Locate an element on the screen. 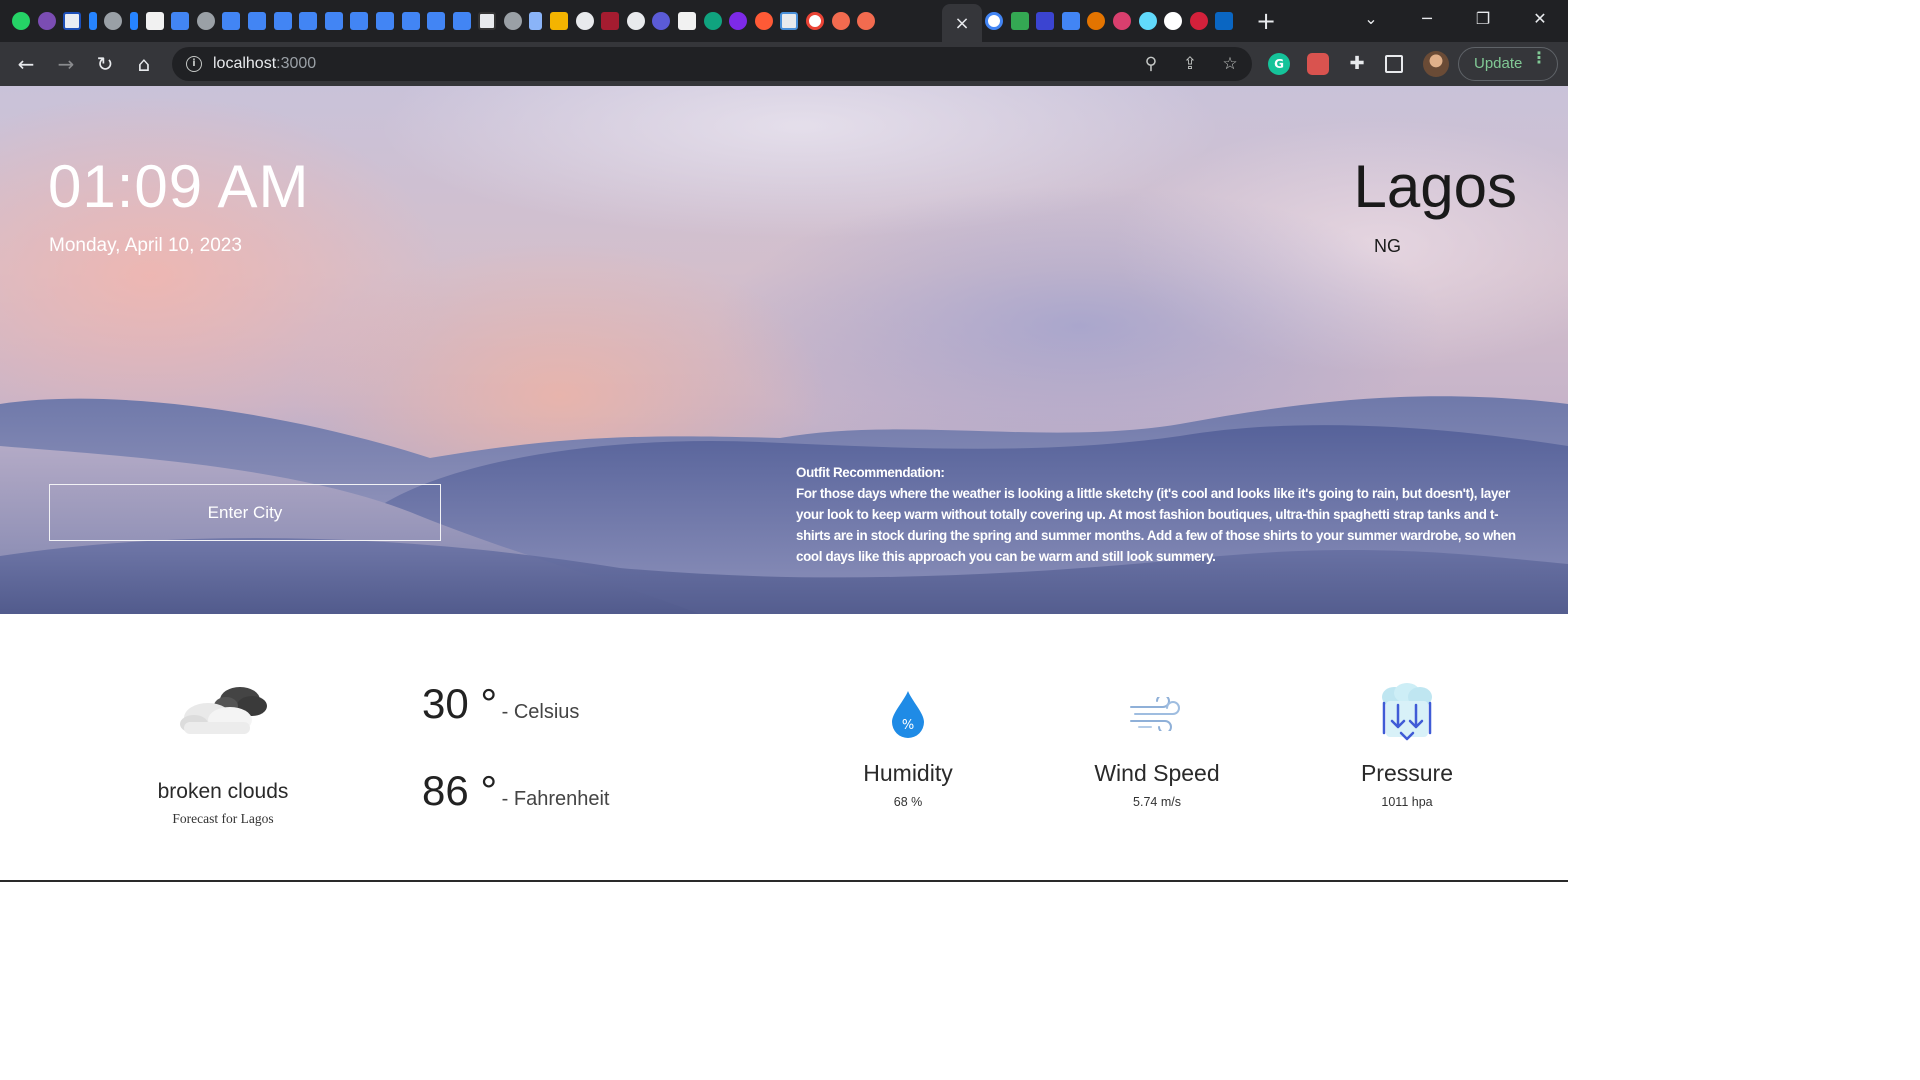 The width and height of the screenshot is (1920, 1080). location-icon: ⚲ is located at coordinates (1151, 64).